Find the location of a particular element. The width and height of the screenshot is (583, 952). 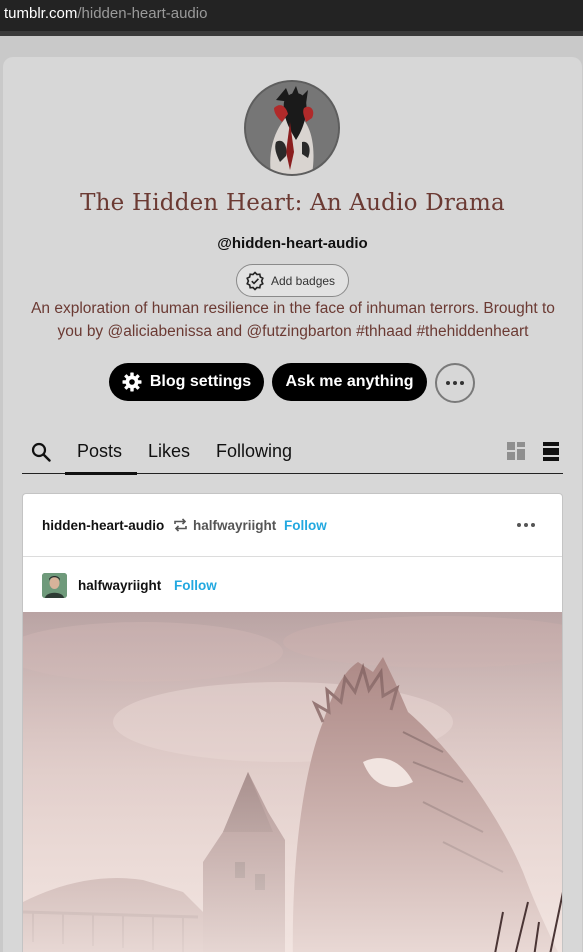

ask-me-anything-label: Ask me anything is located at coordinates (349, 381).